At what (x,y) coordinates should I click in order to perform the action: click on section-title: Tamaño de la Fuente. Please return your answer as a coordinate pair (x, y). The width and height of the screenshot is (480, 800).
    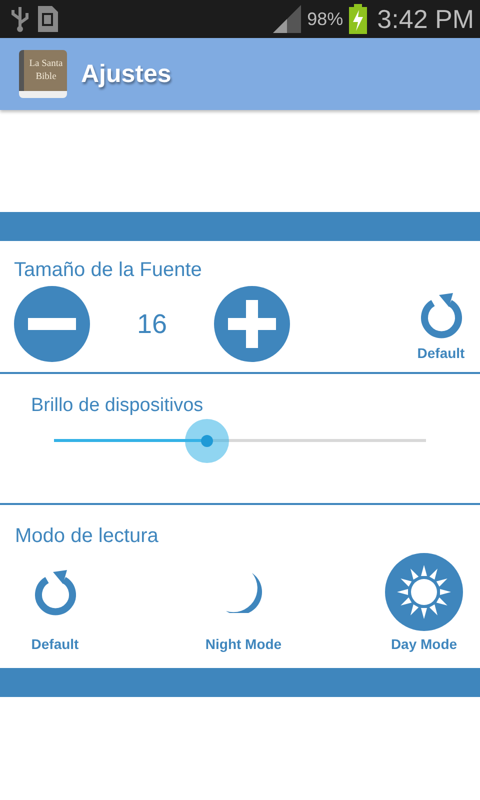
    Looking at the image, I should click on (108, 270).